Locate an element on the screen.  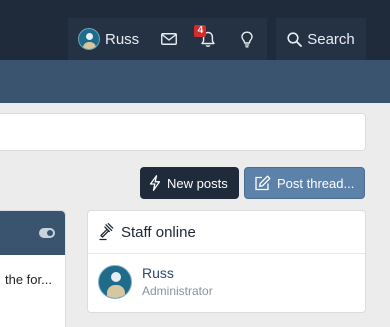
envelope-icon is located at coordinates (168, 39).